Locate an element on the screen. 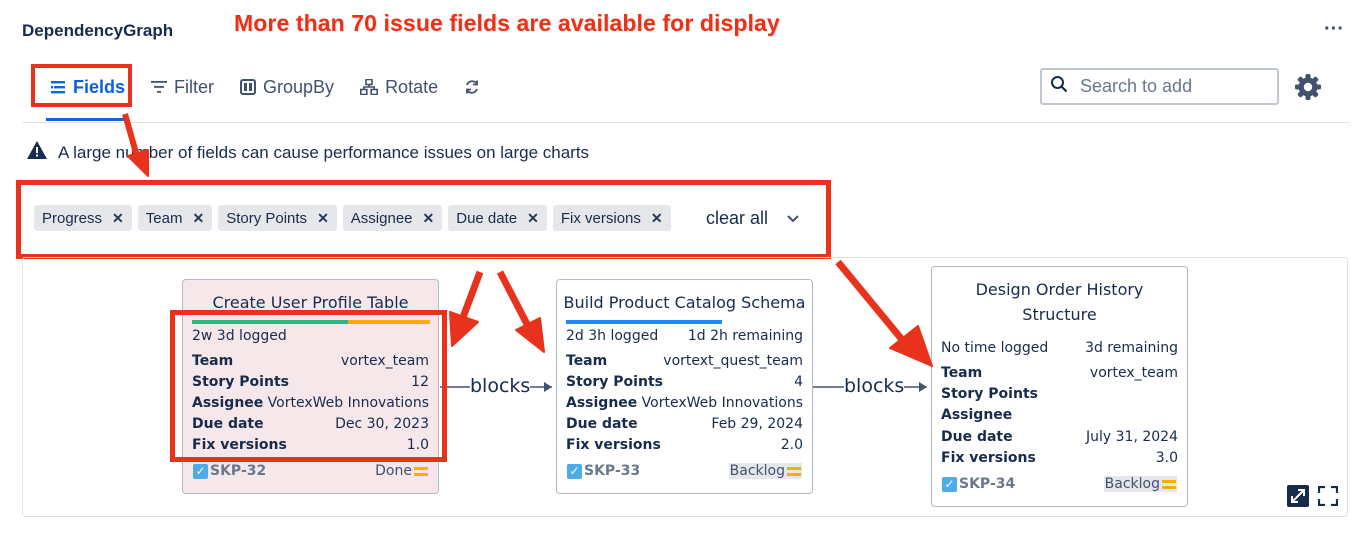 The image size is (1370, 548). logged-value: 2d 3h logged is located at coordinates (612, 336).